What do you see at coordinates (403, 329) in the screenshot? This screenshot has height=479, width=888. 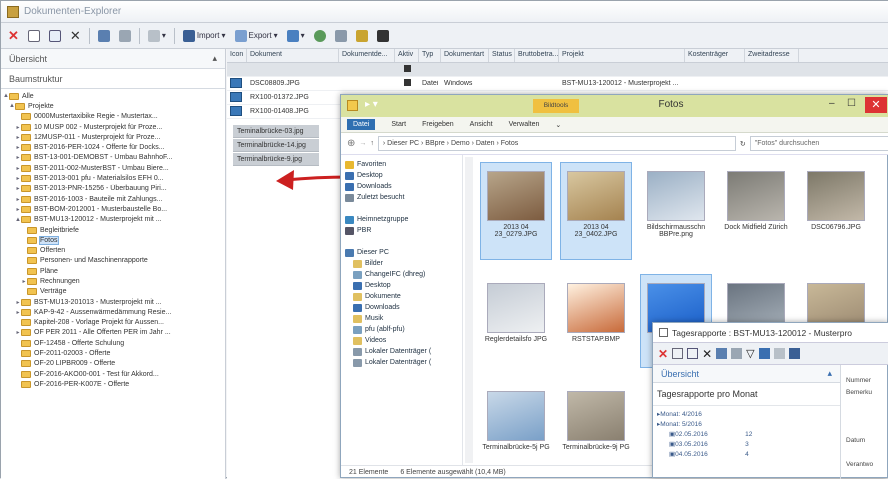 I see `nav-item: pfu (ablf-pfu)` at bounding box center [403, 329].